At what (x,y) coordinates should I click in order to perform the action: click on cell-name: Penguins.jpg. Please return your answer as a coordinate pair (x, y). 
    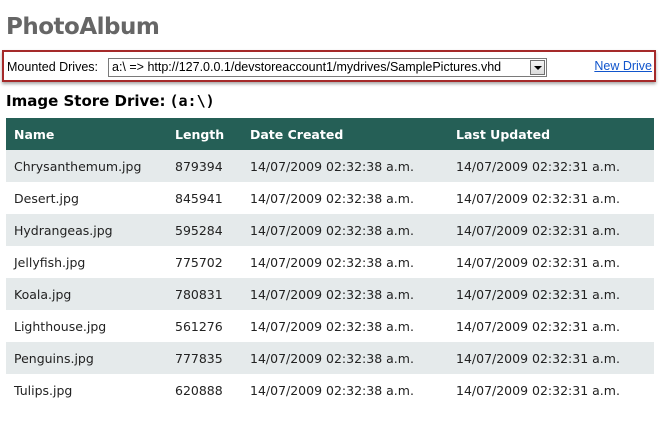
    Looking at the image, I should click on (86, 358).